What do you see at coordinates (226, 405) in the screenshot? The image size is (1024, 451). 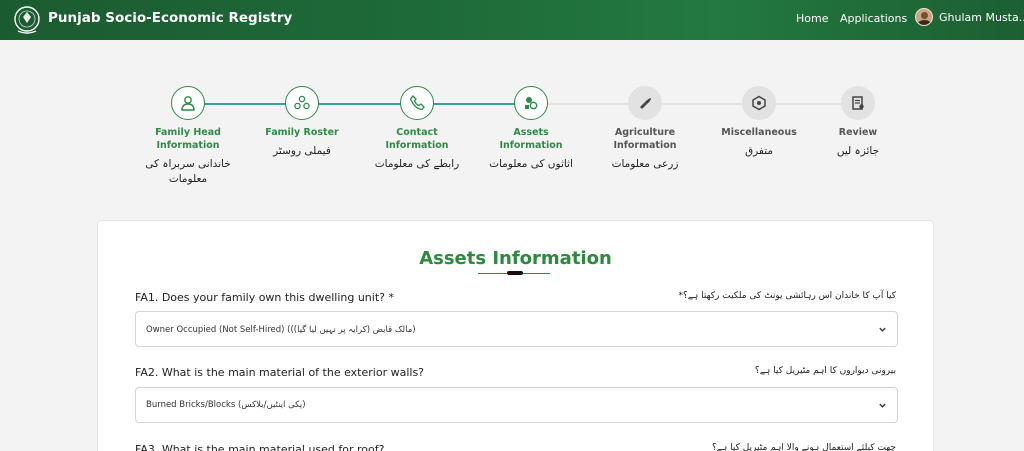 I see `select-value: Burned Bricks/Blocks (پکی اینٹیں/بلاکس)` at bounding box center [226, 405].